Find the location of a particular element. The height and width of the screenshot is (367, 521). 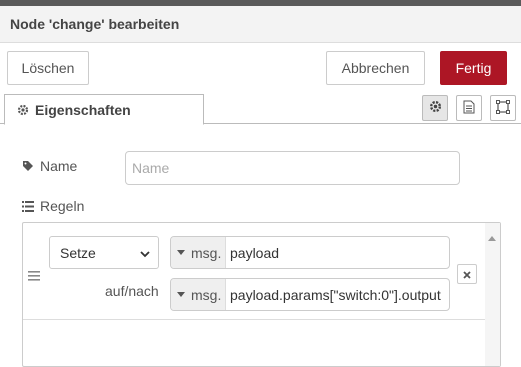

rules-label: Regeln is located at coordinates (62, 206).